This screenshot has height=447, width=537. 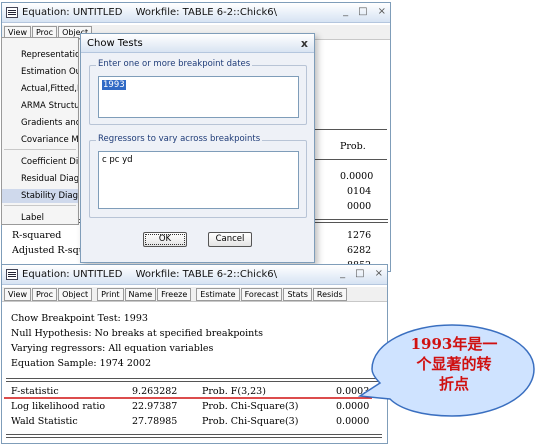 I want to click on proc-menu-item: Representations, so click(x=40, y=55).